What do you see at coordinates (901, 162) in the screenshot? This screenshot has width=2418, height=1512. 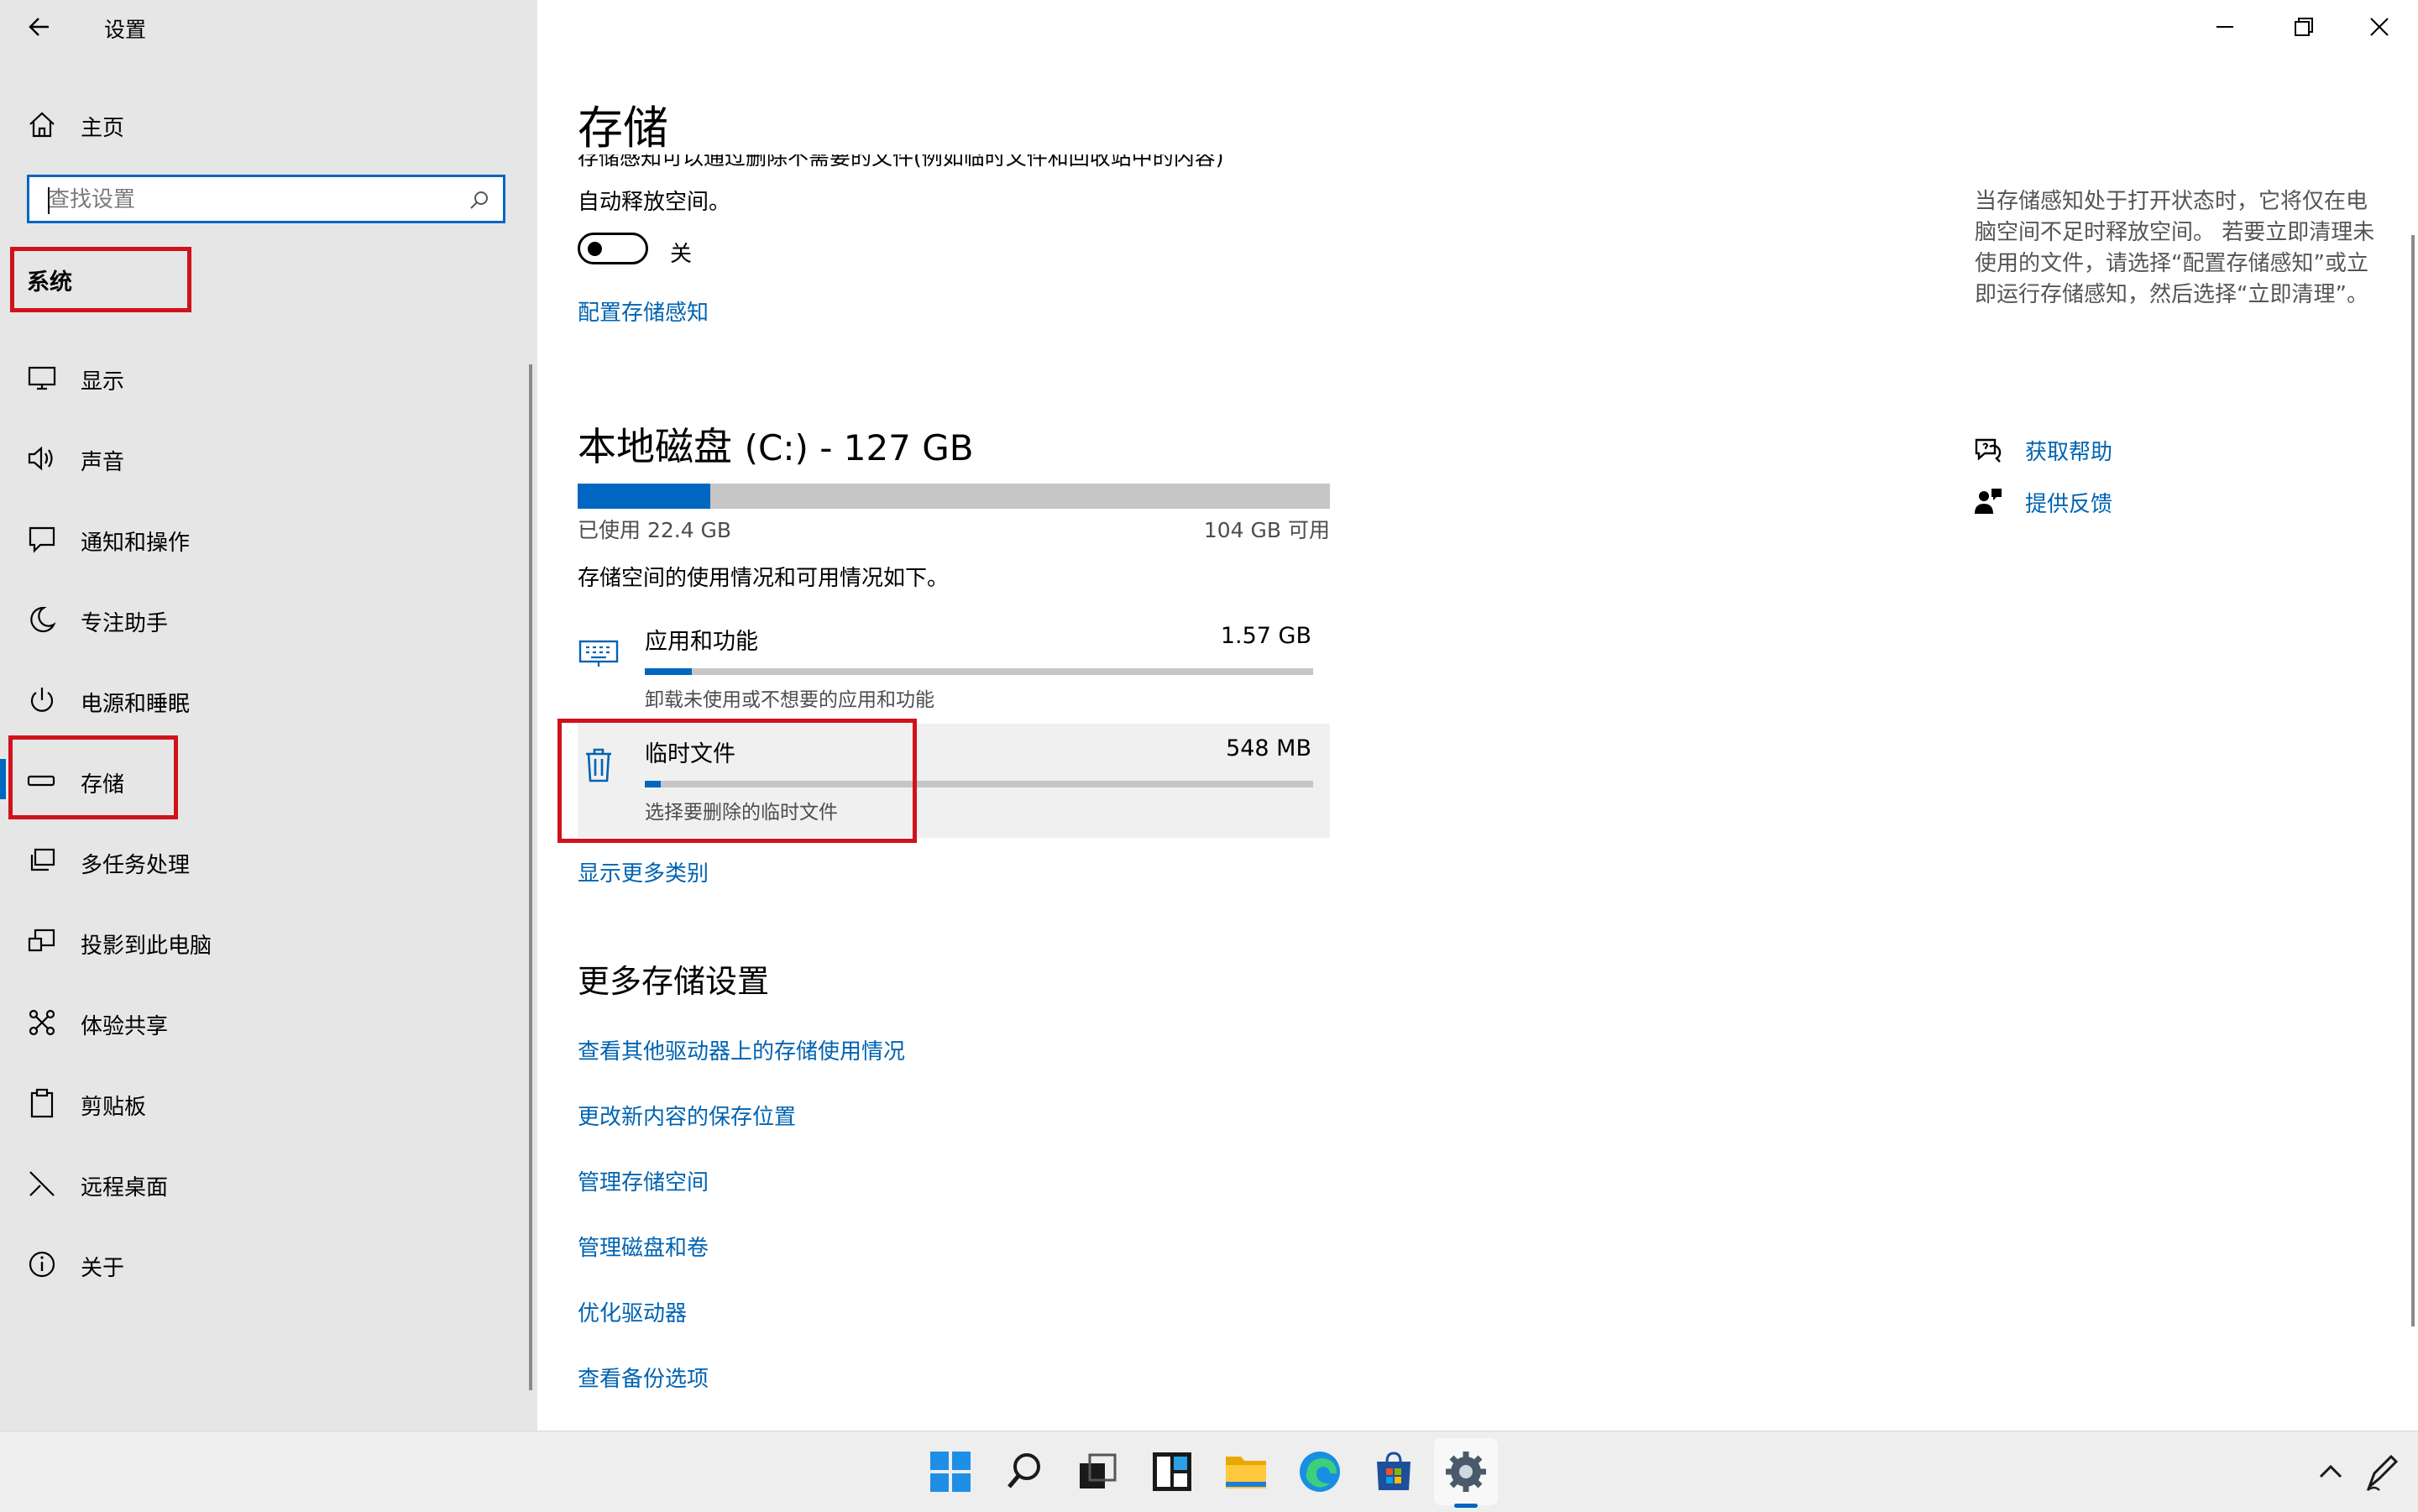 I see `storage-sense-description: 存储感知可以通过删除不需要的文件(例如临时文件和回收站中的内容)` at bounding box center [901, 162].